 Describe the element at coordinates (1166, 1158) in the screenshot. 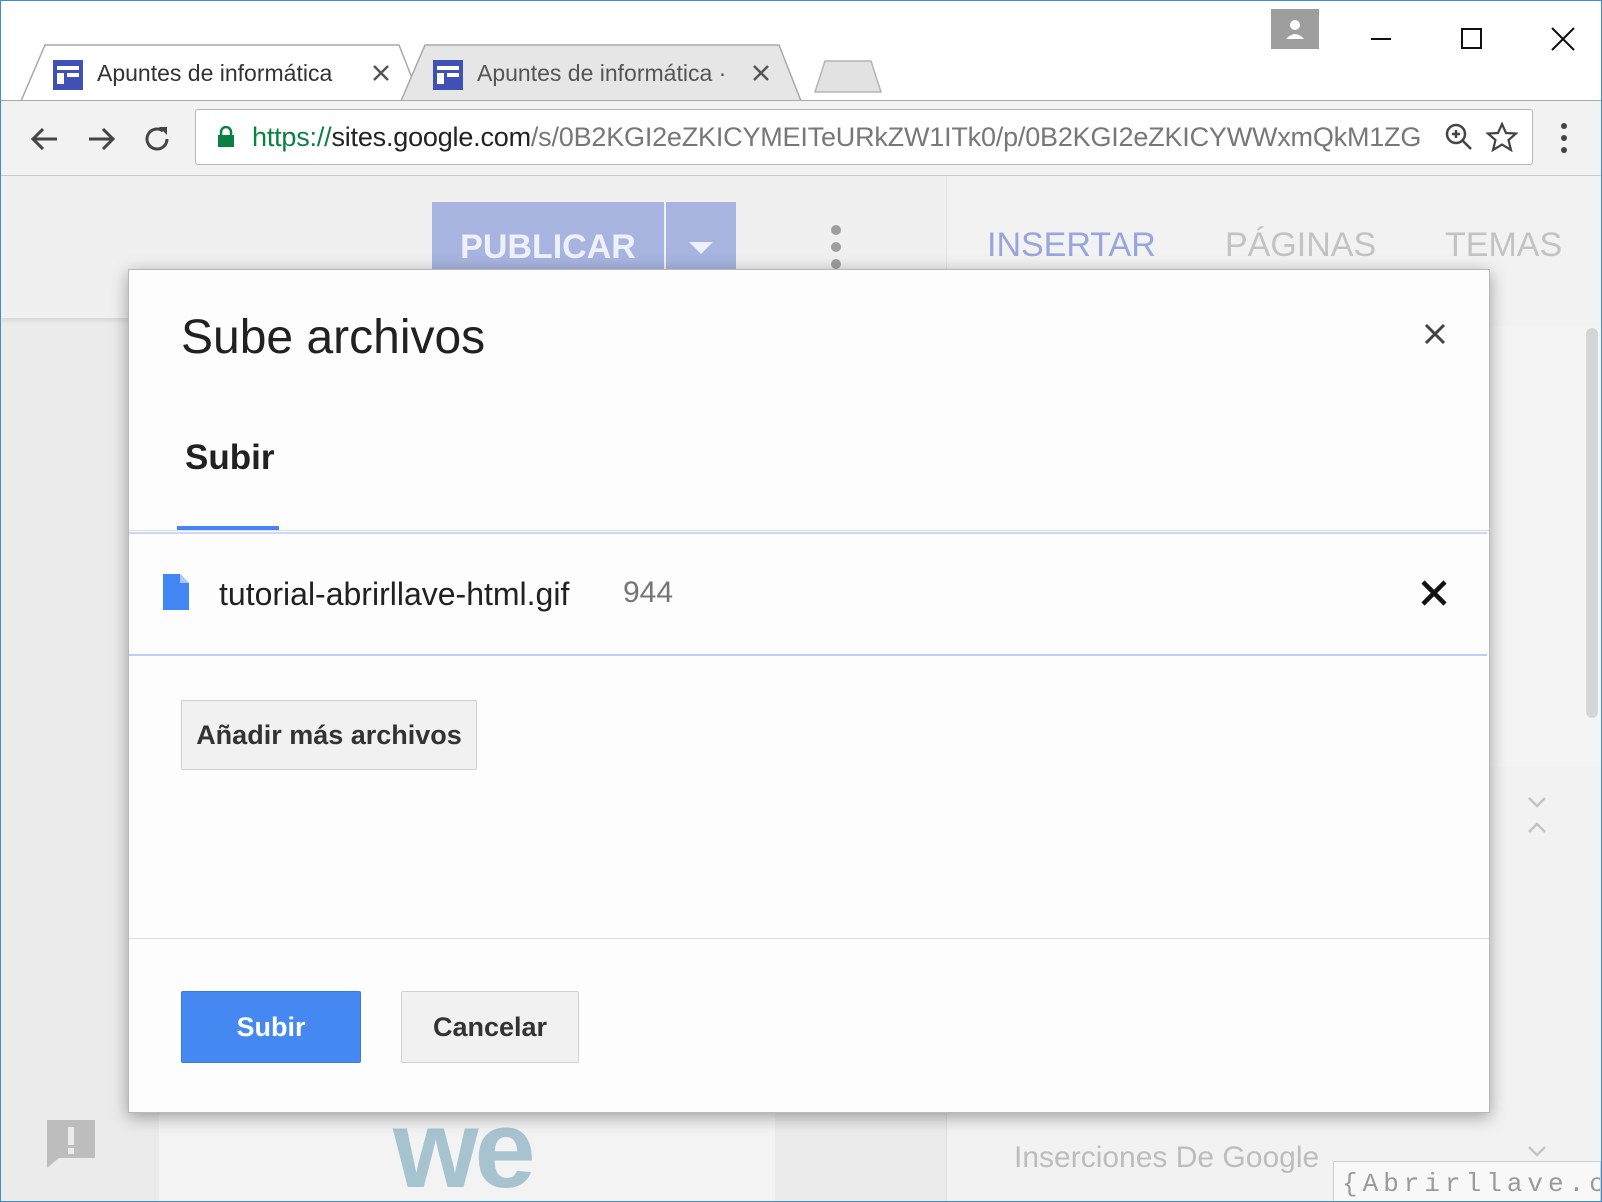

I see `google-insertions-label: Inserciones De Google` at that location.